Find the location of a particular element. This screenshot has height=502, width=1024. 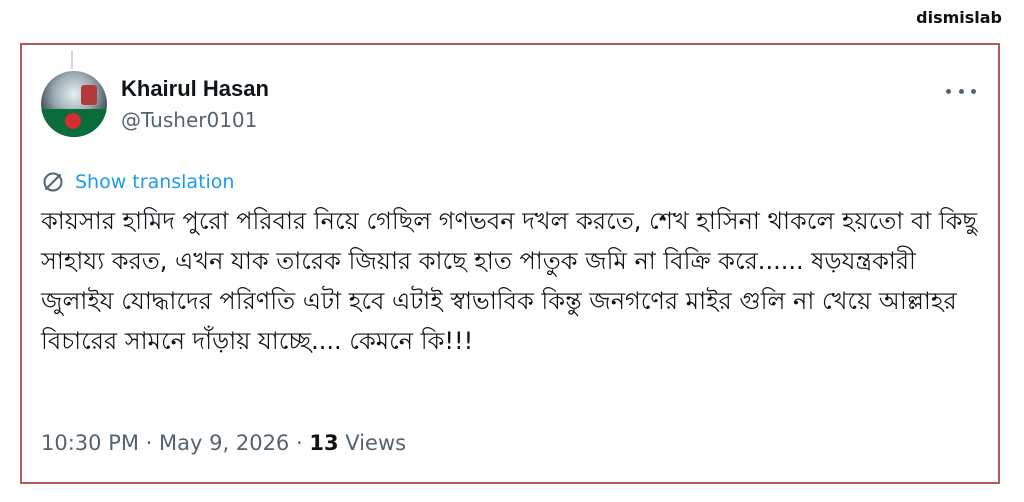

tweet-date: May 9, 2026 is located at coordinates (224, 443).